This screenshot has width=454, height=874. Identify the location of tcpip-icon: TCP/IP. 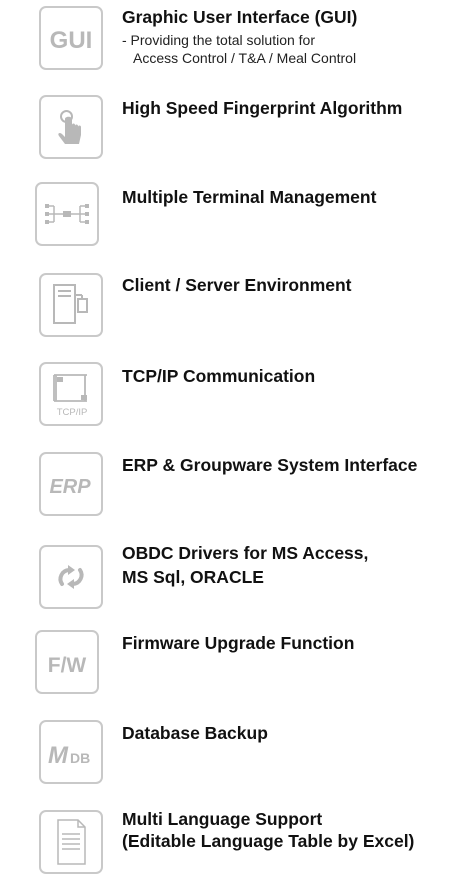
(71, 394).